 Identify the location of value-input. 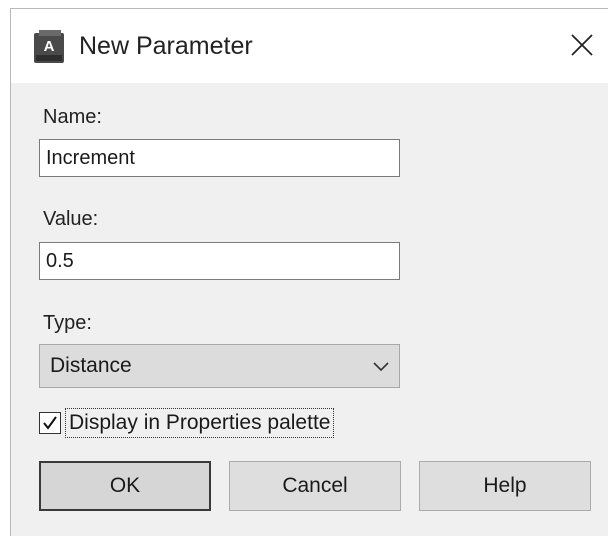
(219, 261).